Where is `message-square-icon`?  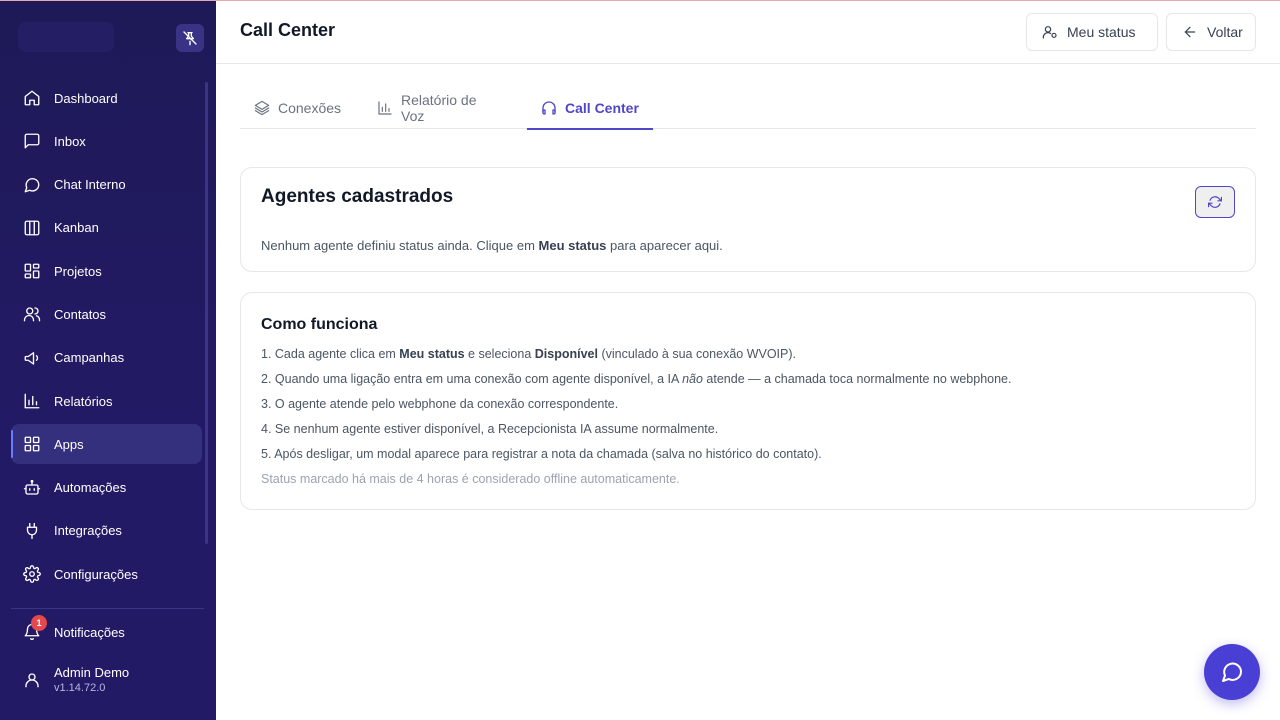 message-square-icon is located at coordinates (32, 141).